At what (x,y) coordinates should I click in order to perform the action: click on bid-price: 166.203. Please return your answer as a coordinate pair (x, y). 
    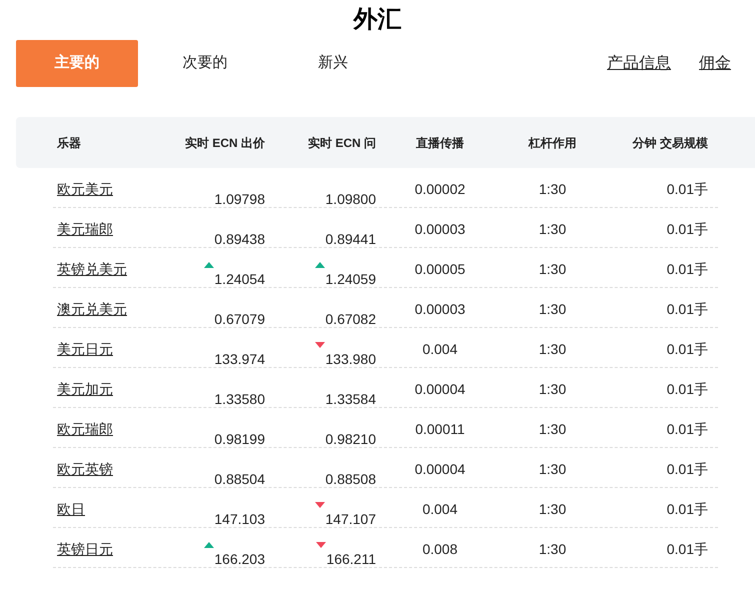
    Looking at the image, I should click on (234, 556).